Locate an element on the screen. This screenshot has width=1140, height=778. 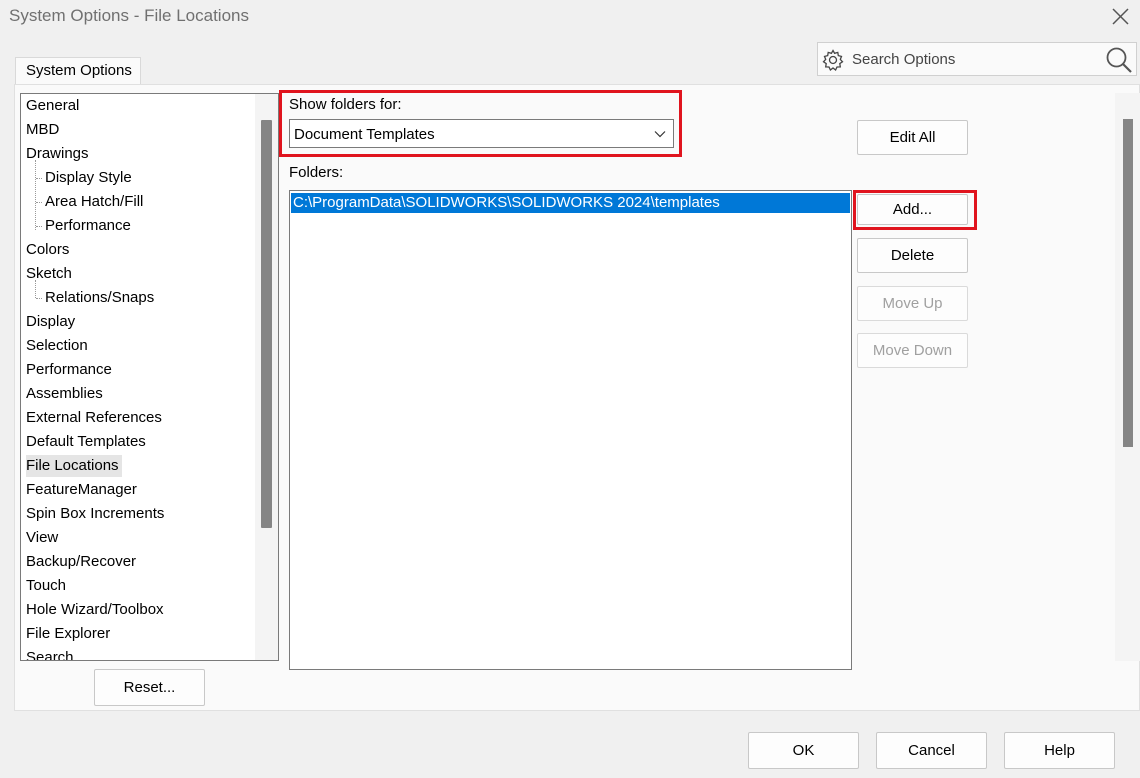
panel-scrollbar-thumb is located at coordinates (1128, 283).